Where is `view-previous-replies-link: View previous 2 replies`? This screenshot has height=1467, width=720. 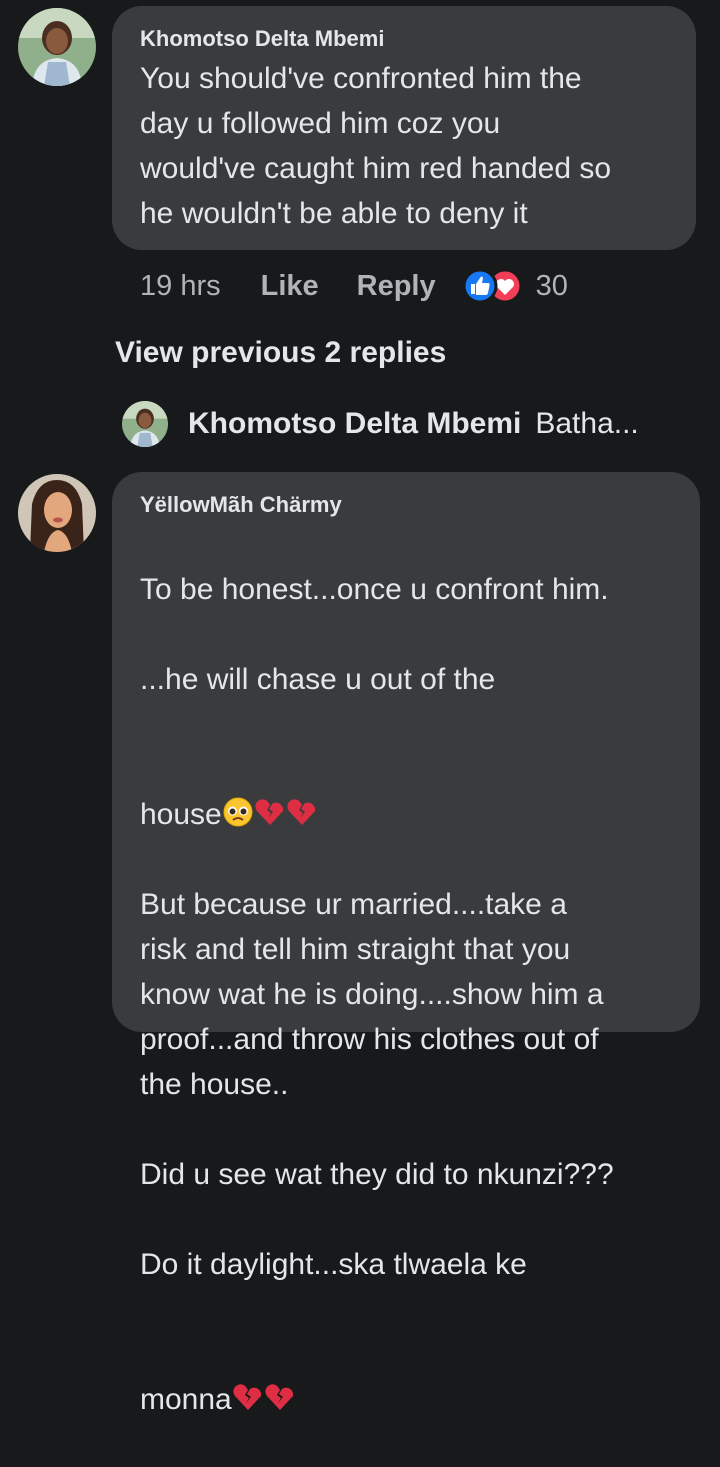 view-previous-replies-link: View previous 2 replies is located at coordinates (280, 353).